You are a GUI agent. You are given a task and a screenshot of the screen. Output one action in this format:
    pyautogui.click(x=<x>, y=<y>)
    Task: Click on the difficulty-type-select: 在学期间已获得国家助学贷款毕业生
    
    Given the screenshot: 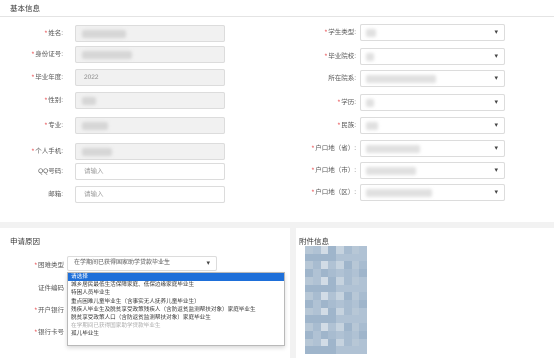 What is the action you would take?
    pyautogui.click(x=142, y=263)
    